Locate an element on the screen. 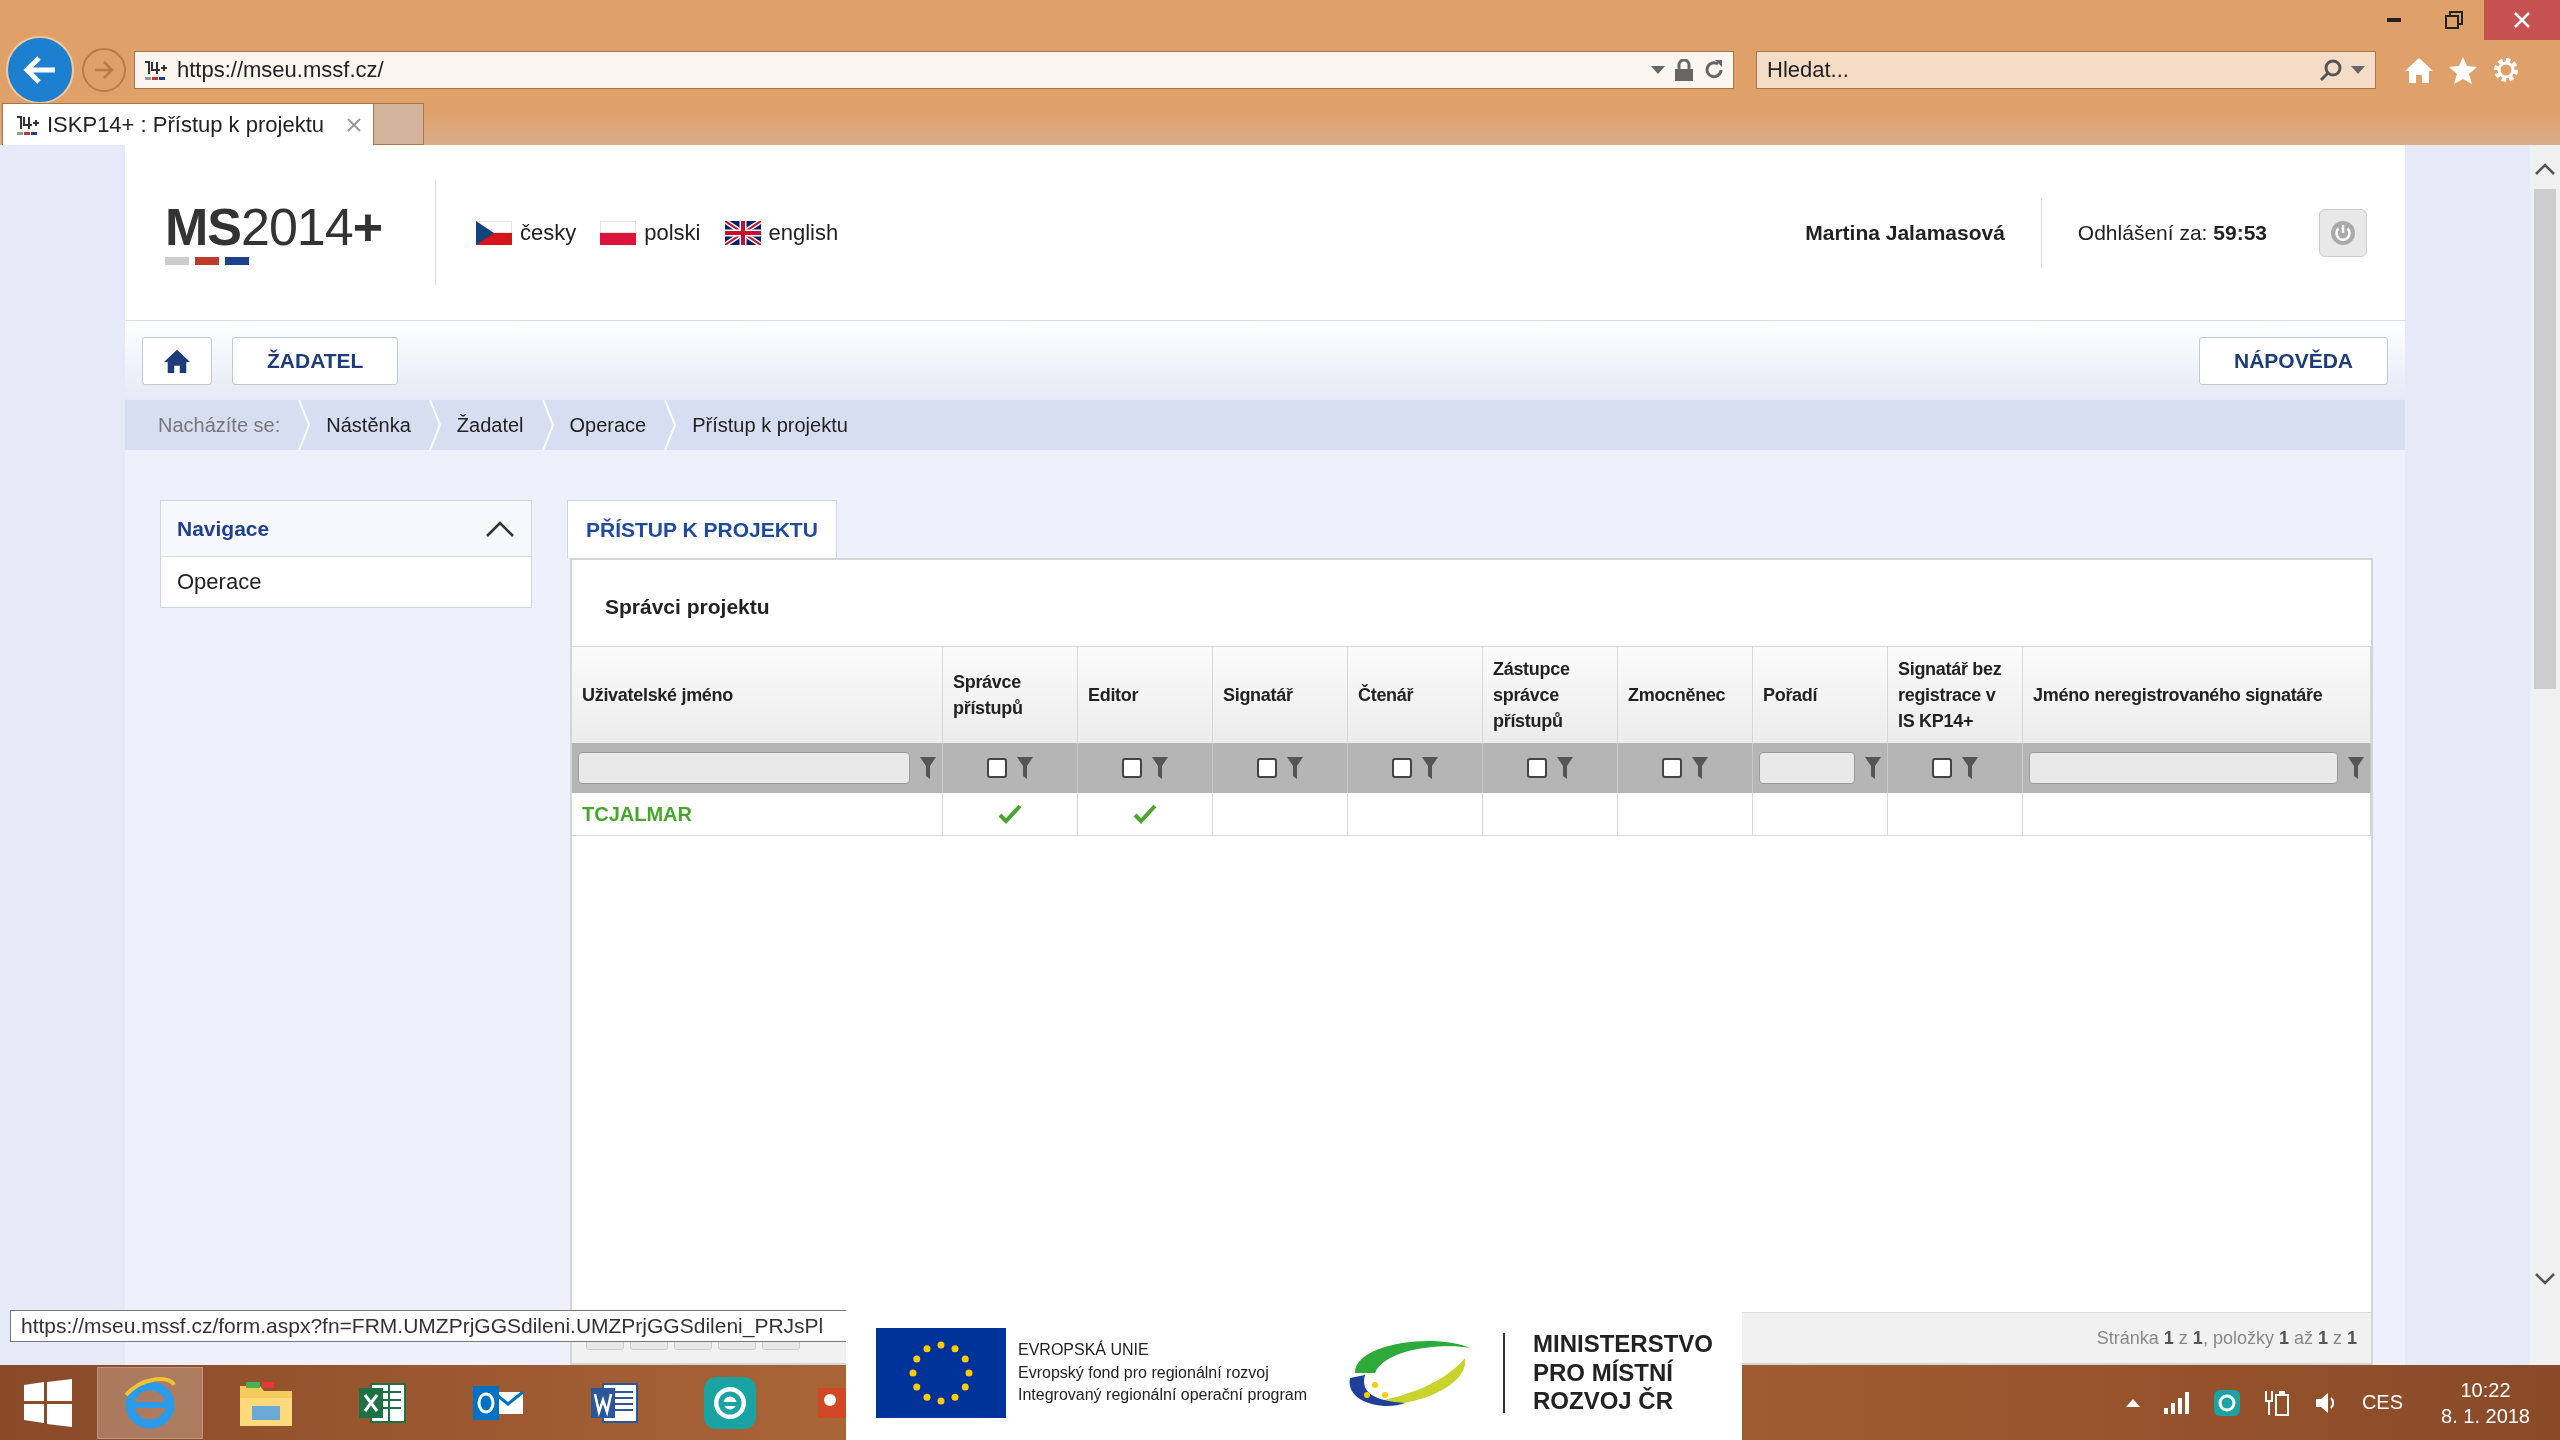  logout-timer: Odhlášení za: 59:53 is located at coordinates (2172, 232).